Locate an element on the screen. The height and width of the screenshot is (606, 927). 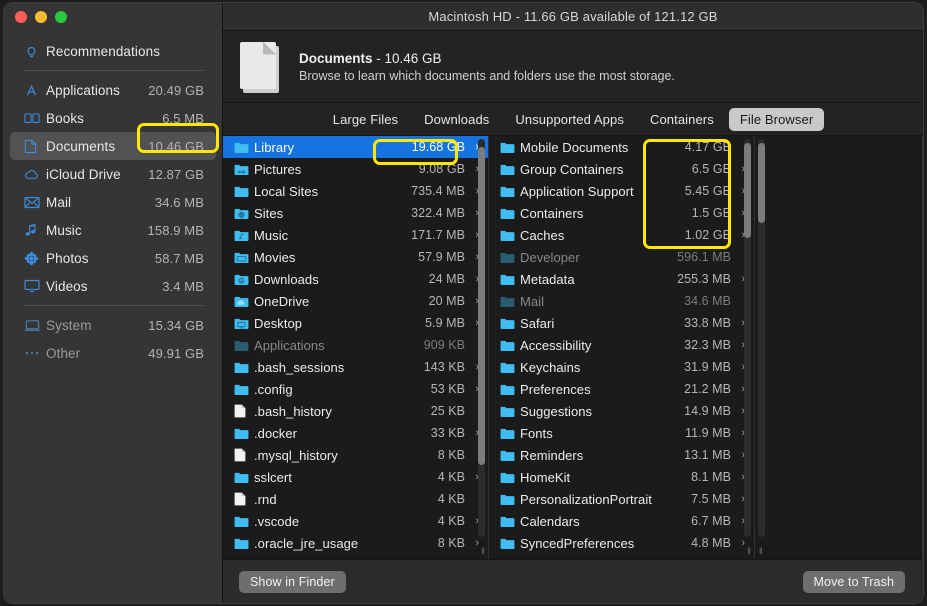
zoom-button is located at coordinates (61, 17).